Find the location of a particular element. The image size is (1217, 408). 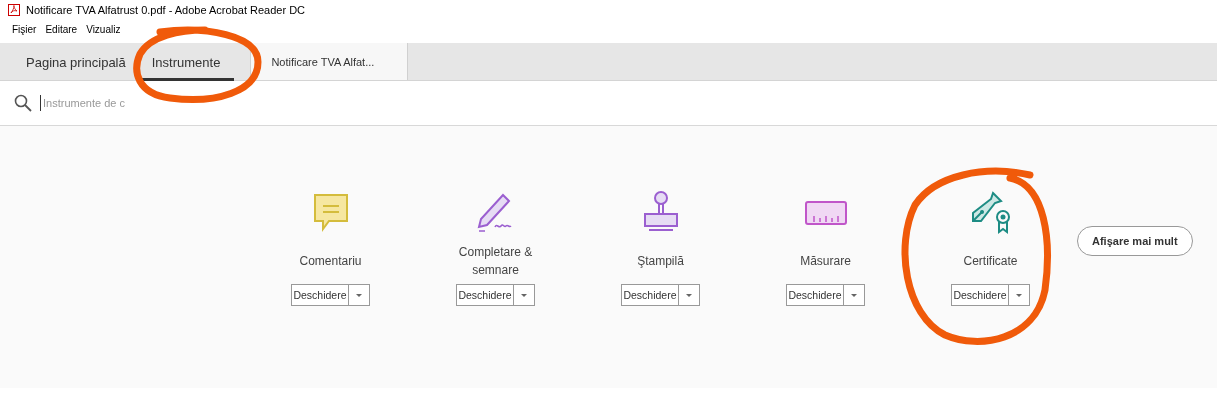

pdf-icon is located at coordinates (14, 10).